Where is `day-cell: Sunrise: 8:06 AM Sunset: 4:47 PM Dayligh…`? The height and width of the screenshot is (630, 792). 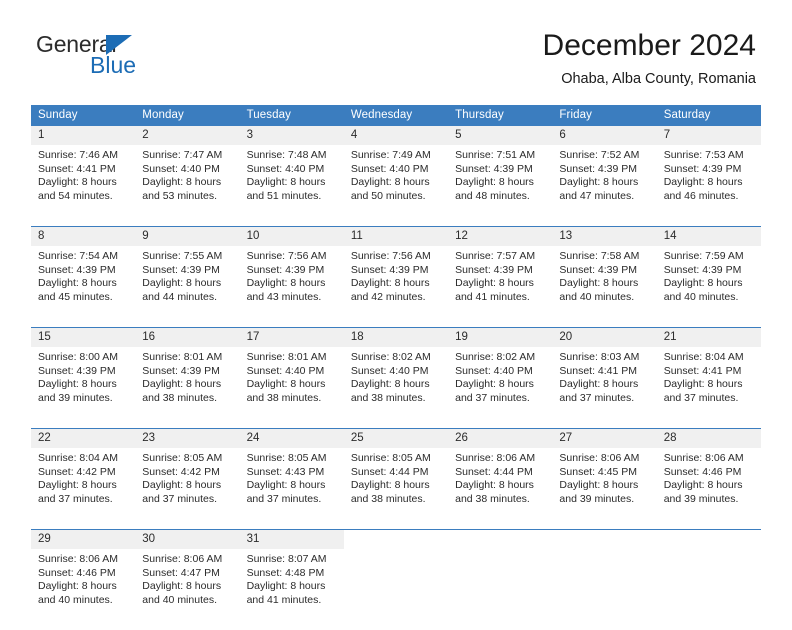 day-cell: Sunrise: 8:06 AM Sunset: 4:47 PM Dayligh… is located at coordinates (187, 581).